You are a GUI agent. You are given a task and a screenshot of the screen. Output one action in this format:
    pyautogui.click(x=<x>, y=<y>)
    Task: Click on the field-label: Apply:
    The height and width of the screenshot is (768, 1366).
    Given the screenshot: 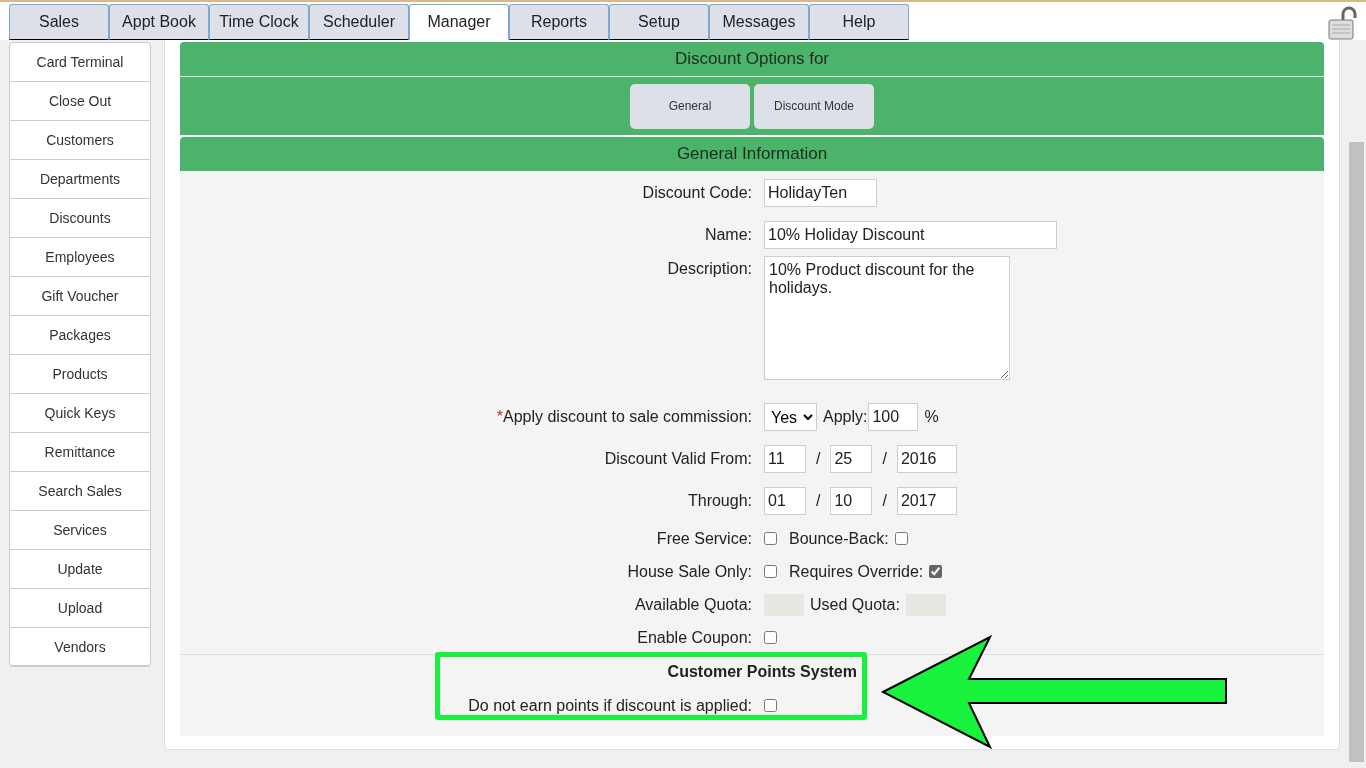 What is the action you would take?
    pyautogui.click(x=845, y=417)
    